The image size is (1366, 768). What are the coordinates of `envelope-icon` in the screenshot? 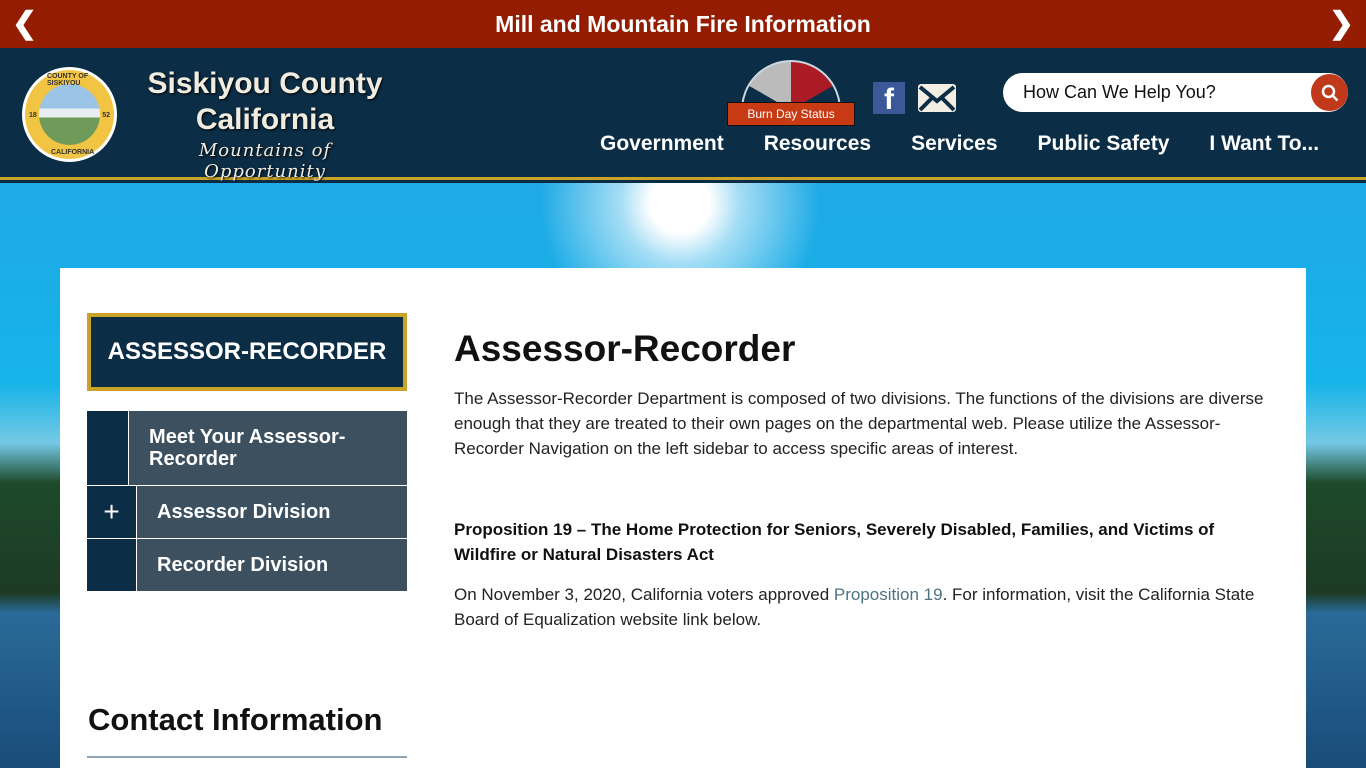 It's located at (937, 98).